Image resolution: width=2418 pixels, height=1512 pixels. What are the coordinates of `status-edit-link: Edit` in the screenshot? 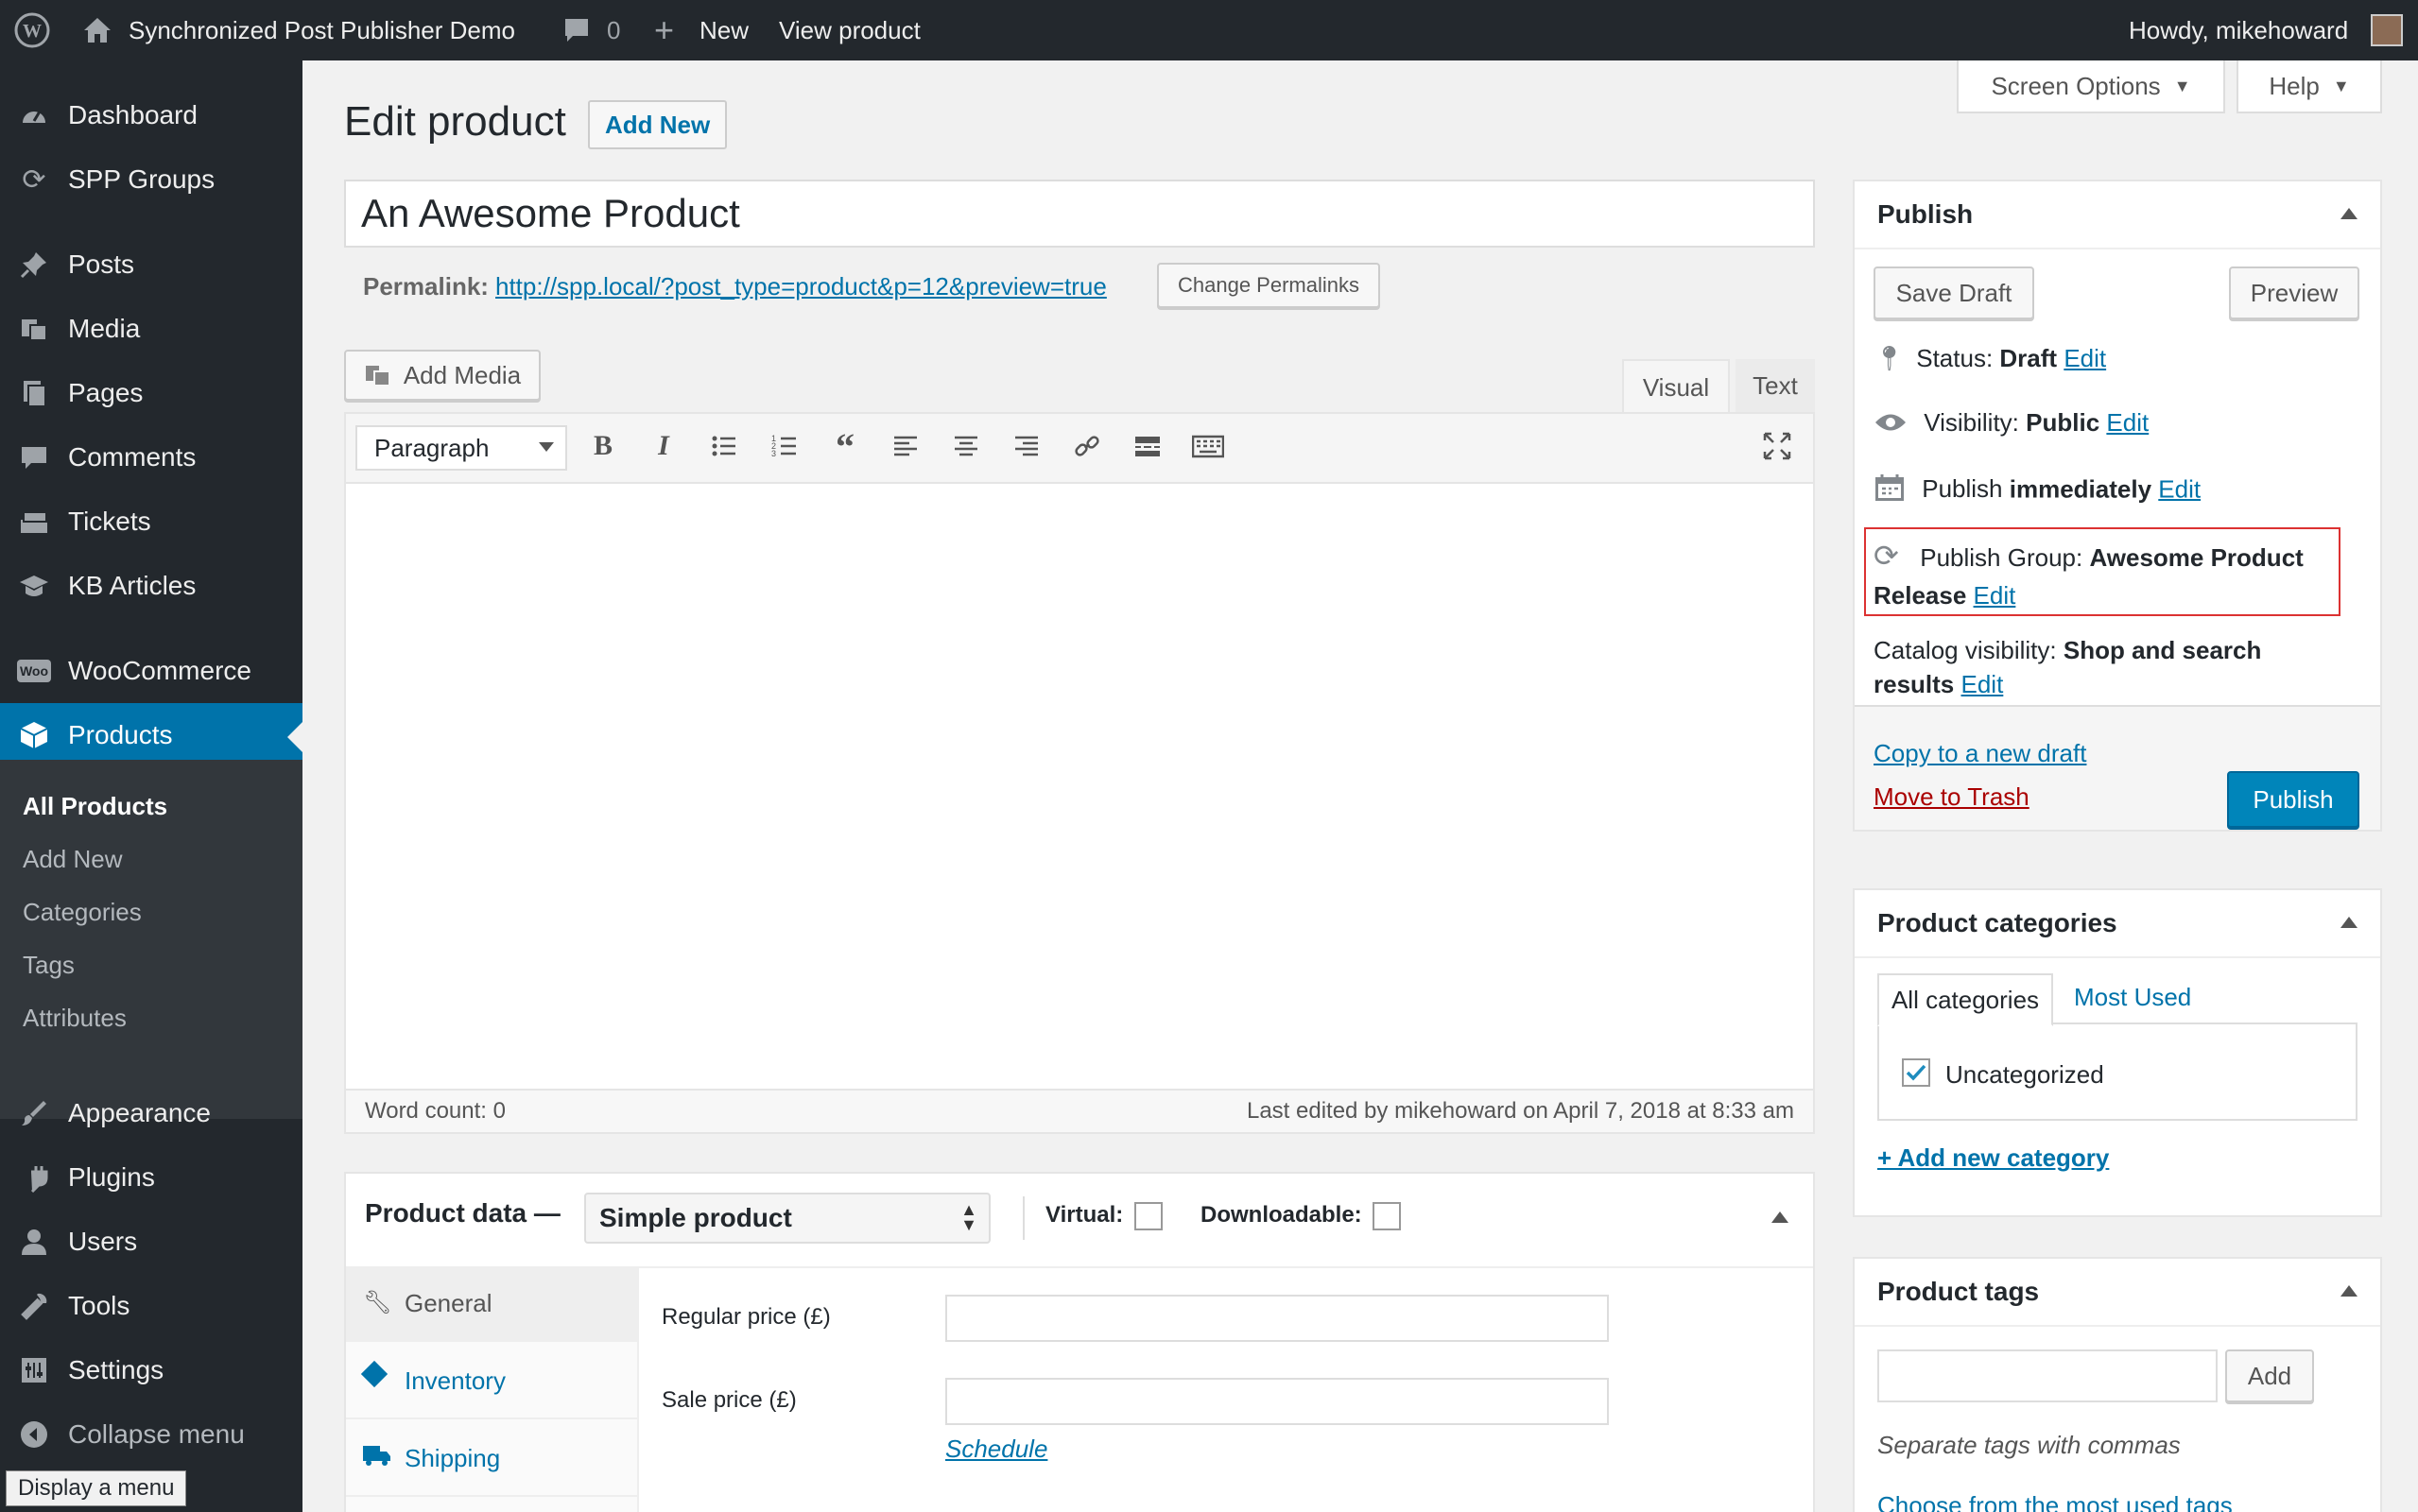 It's located at (2085, 358).